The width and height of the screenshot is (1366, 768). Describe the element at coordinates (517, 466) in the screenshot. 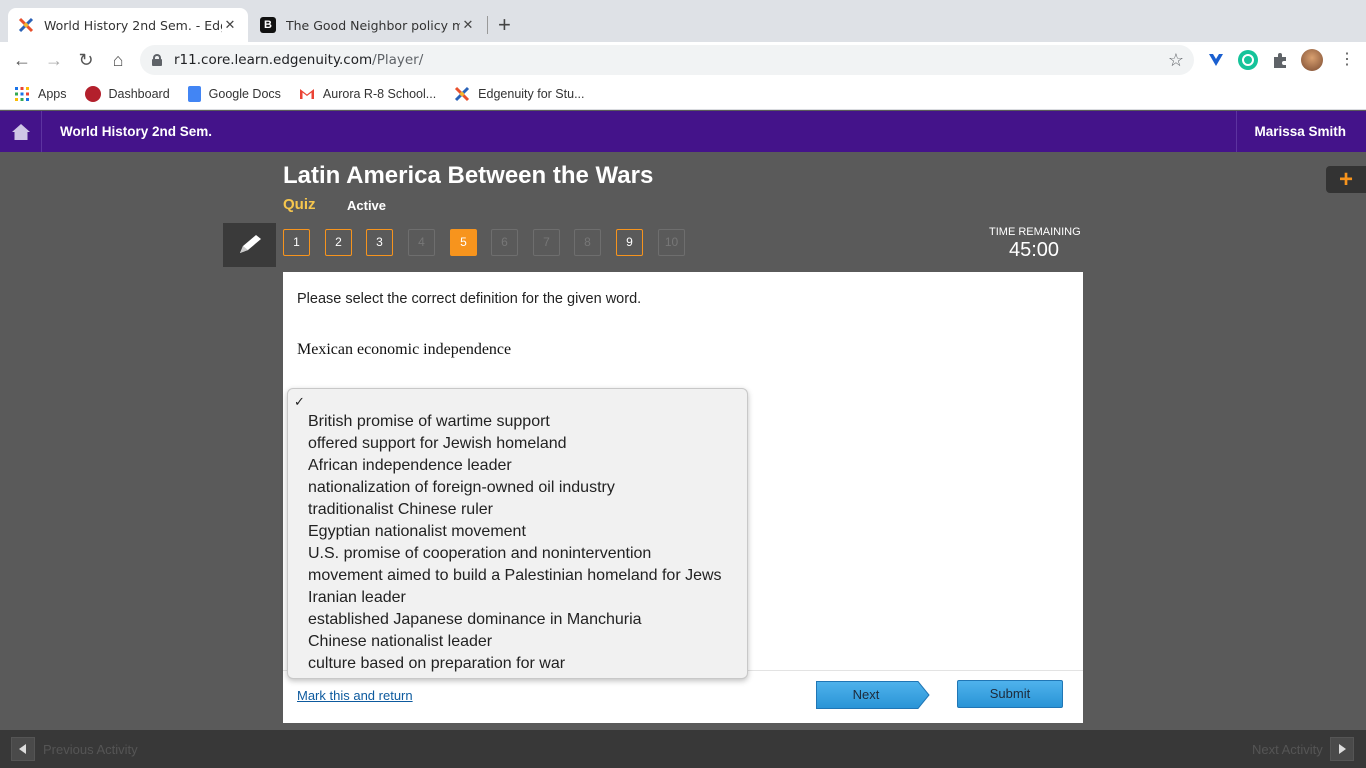

I see `dropdown-option: African independence leader` at that location.